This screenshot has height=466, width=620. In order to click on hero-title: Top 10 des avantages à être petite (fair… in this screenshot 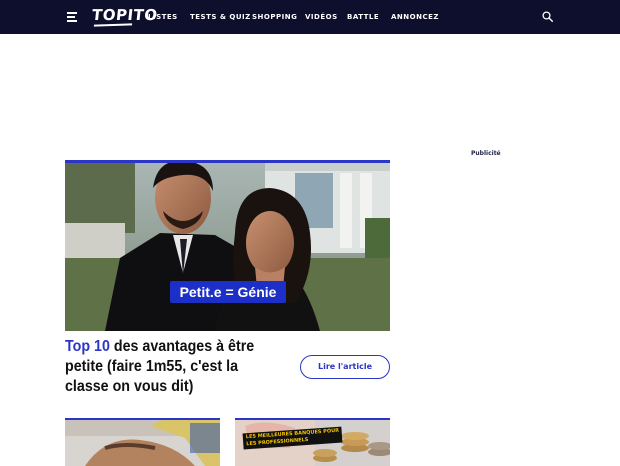, I will do `click(168, 367)`.